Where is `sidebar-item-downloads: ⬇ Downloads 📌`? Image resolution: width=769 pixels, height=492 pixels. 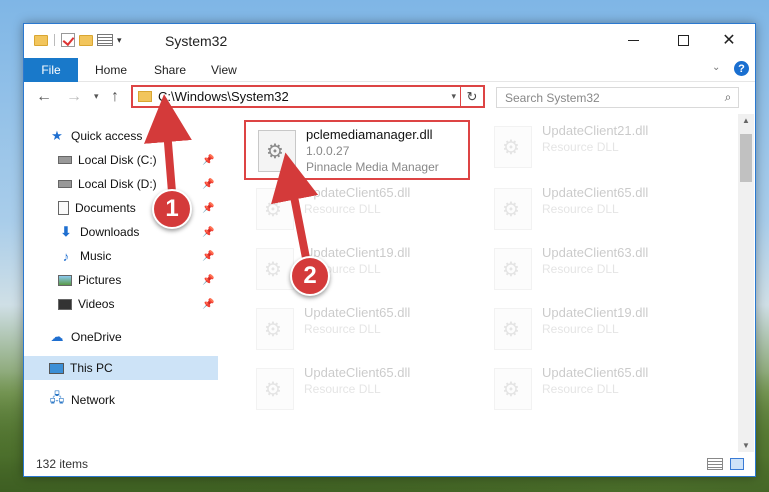
sidebar-item-downloads: ⬇ Downloads 📌 is located at coordinates (121, 232).